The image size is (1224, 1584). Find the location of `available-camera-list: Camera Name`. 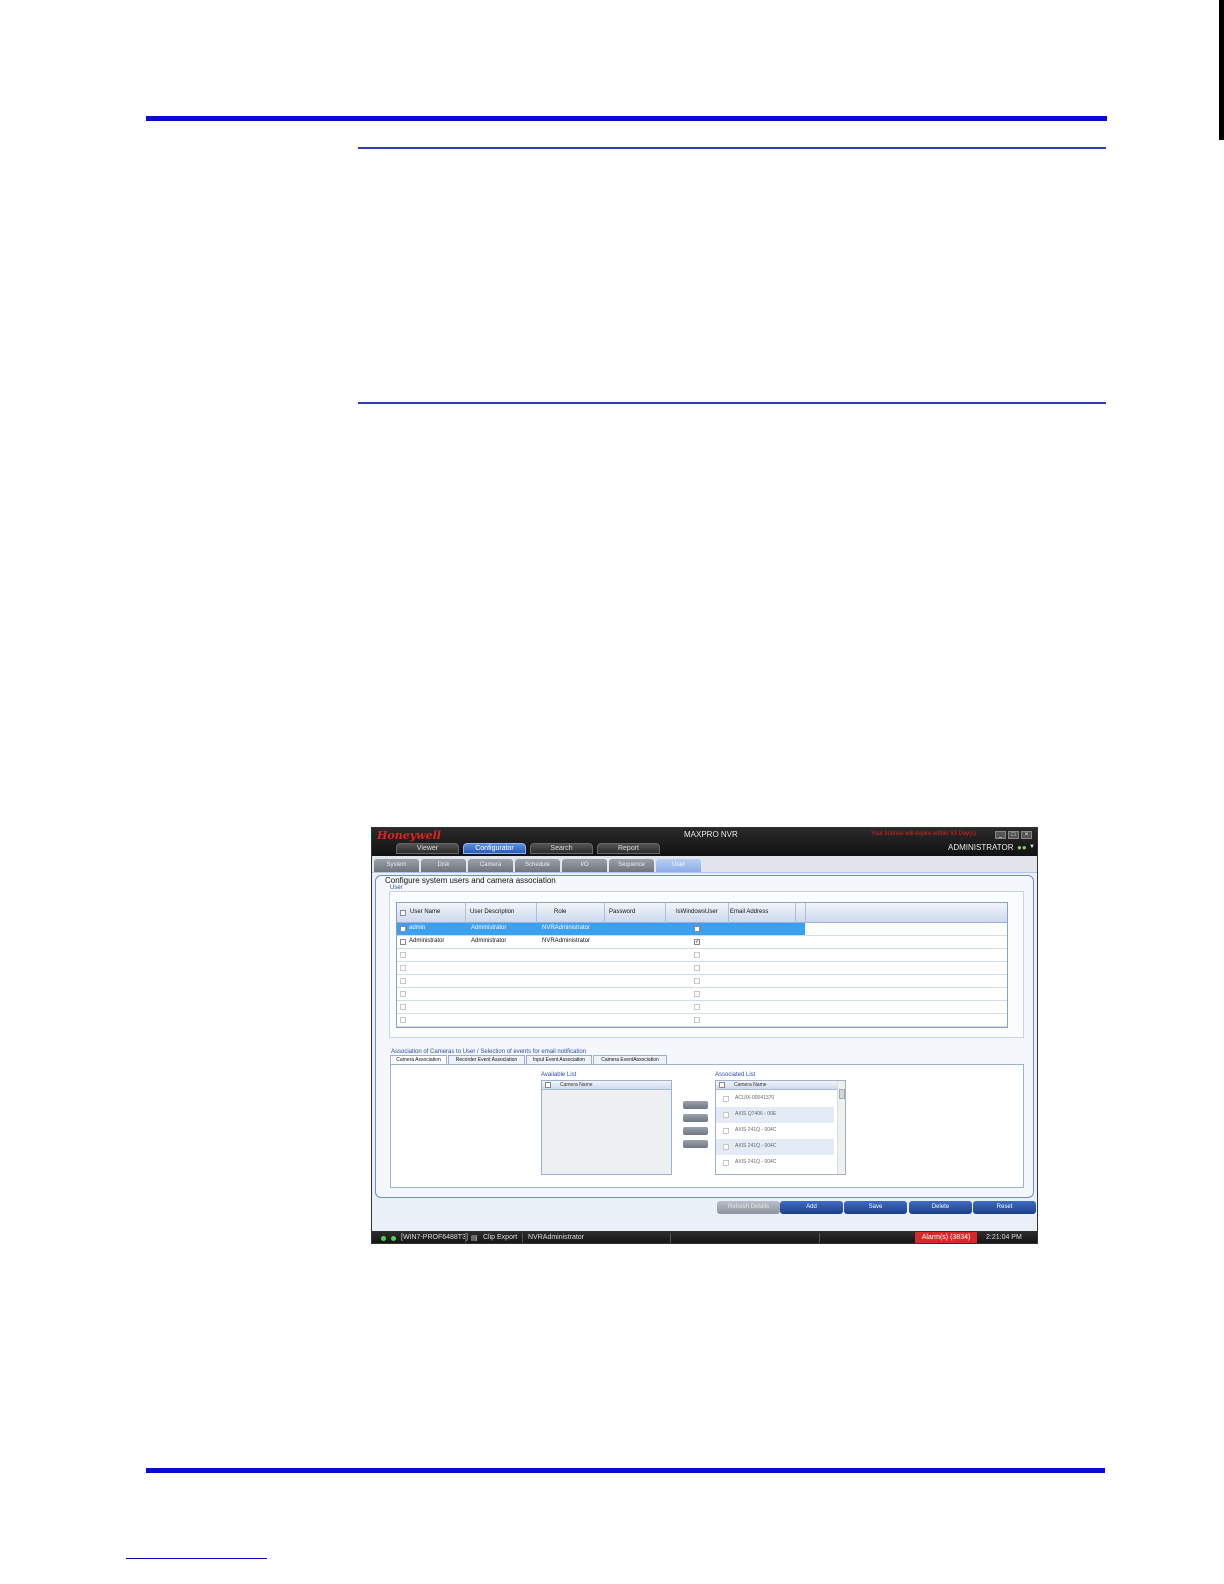

available-camera-list: Camera Name is located at coordinates (606, 1127).